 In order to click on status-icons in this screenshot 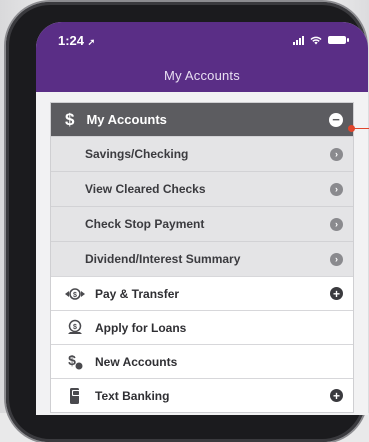, I will do `click(321, 40)`.